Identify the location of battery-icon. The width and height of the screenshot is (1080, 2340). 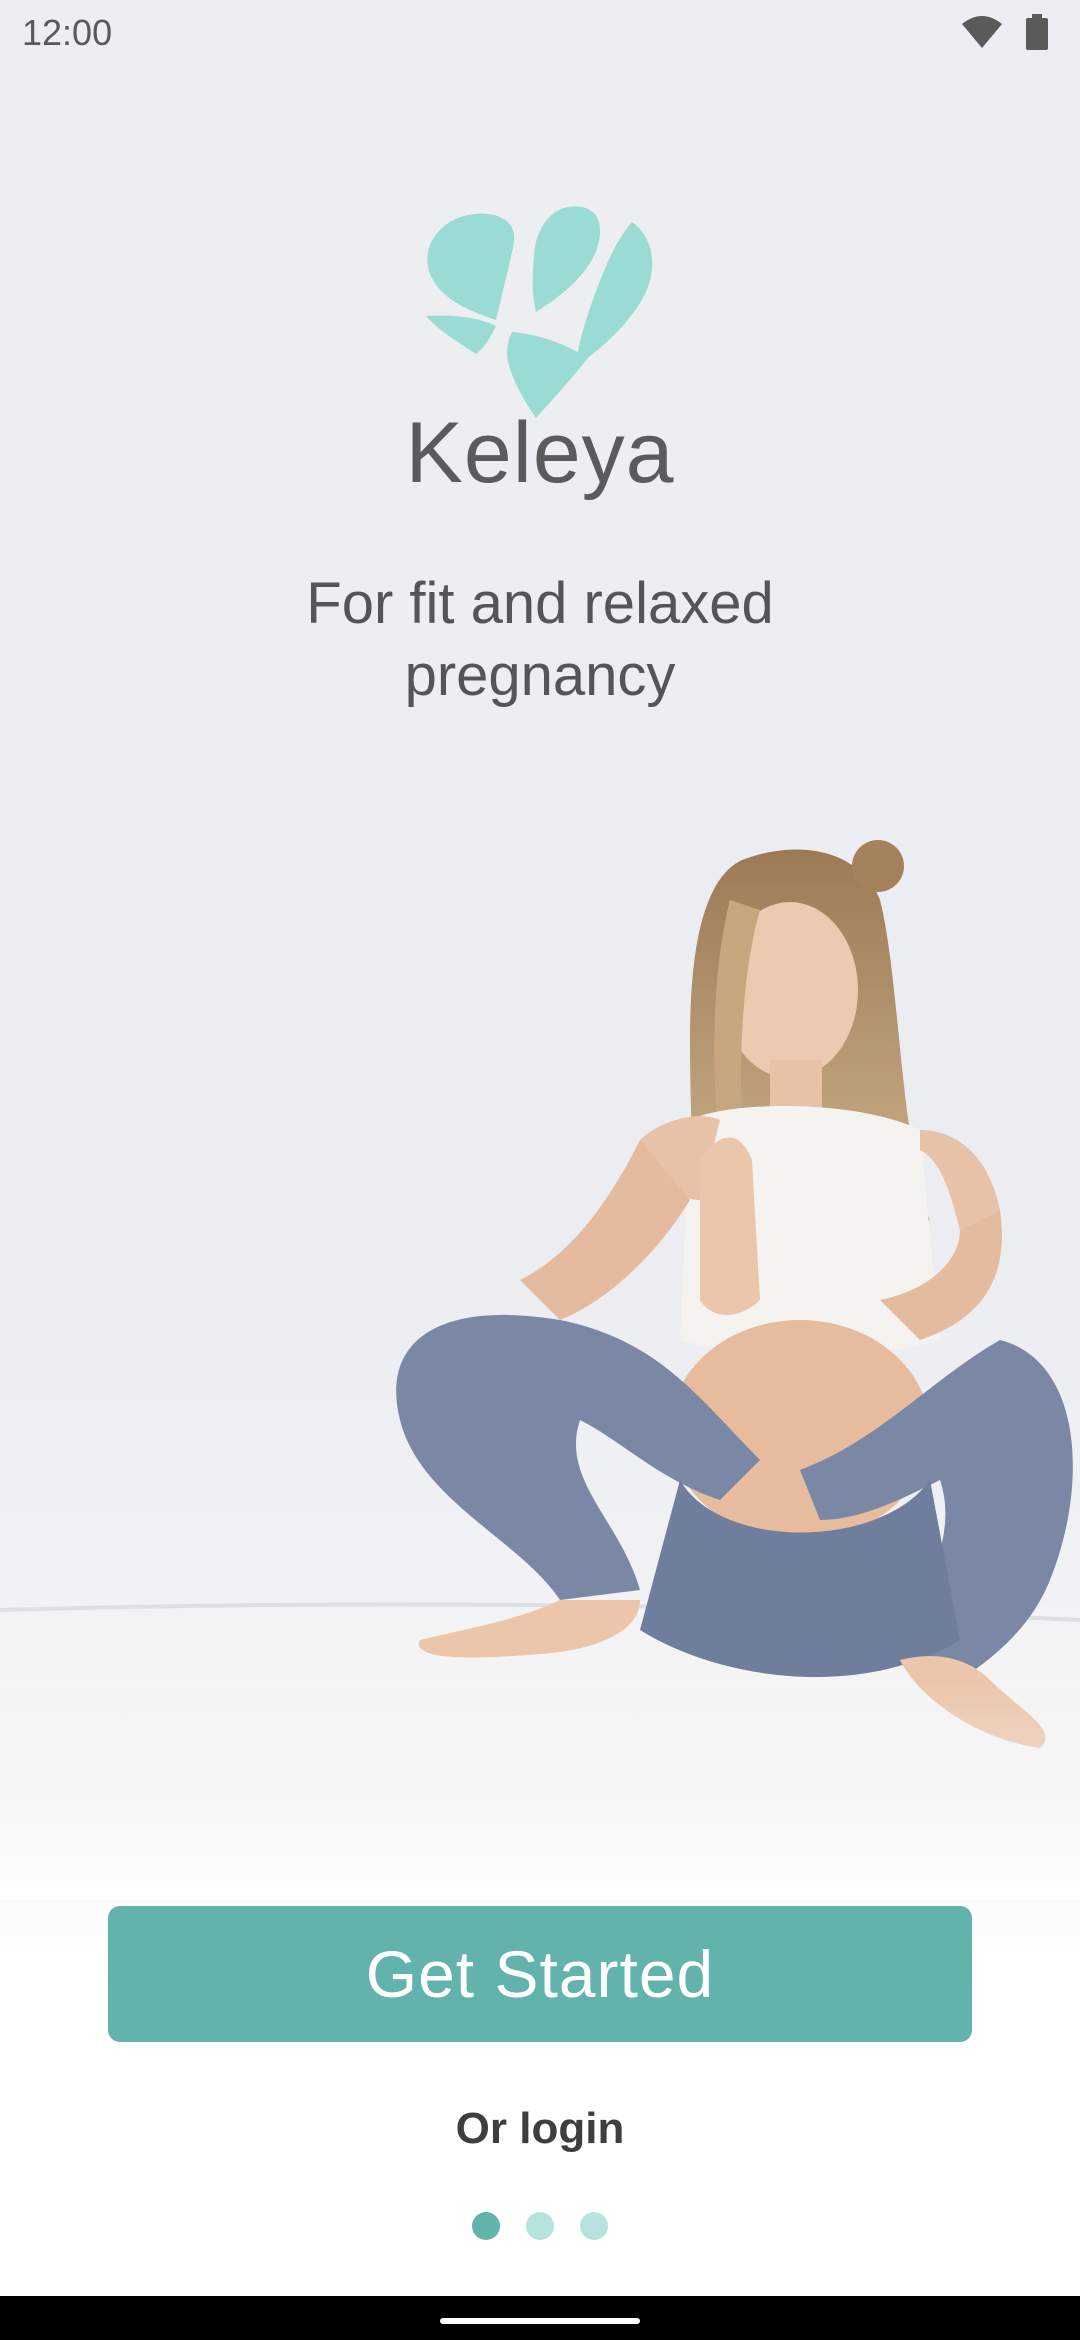
(1037, 32).